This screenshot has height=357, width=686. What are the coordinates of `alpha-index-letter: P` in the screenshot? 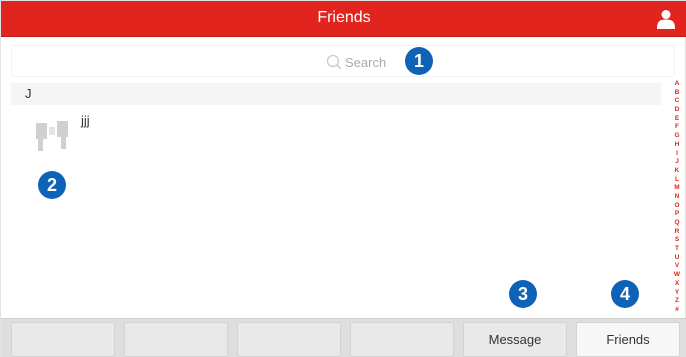 It's located at (677, 214).